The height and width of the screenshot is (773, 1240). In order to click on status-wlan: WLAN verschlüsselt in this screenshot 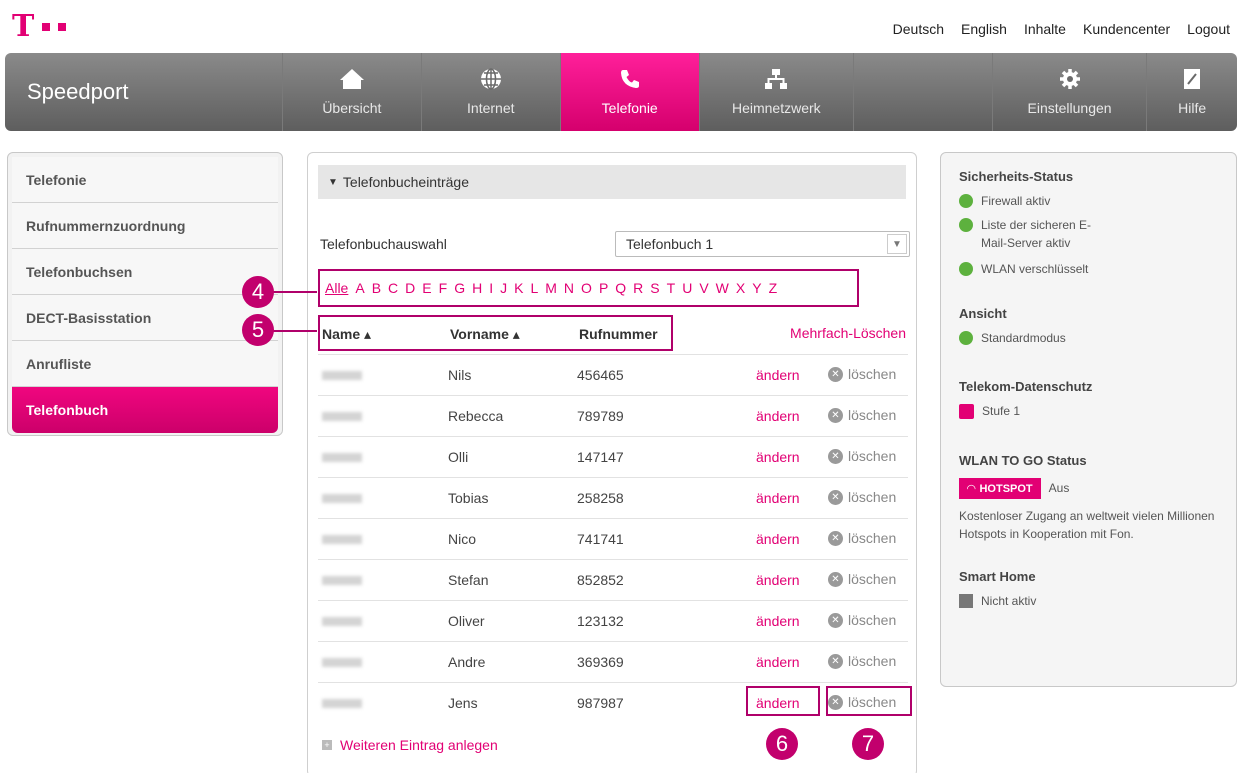, I will do `click(1088, 269)`.